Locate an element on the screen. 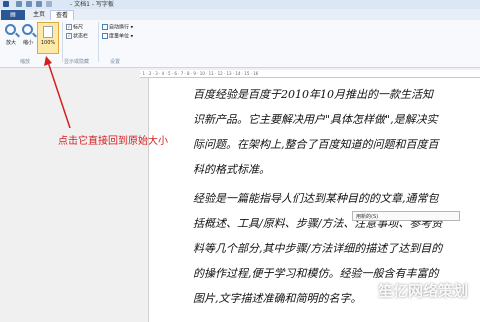 This screenshot has width=480, height=322. watermark-logo: 笙亿网络策划 is located at coordinates (423, 291).